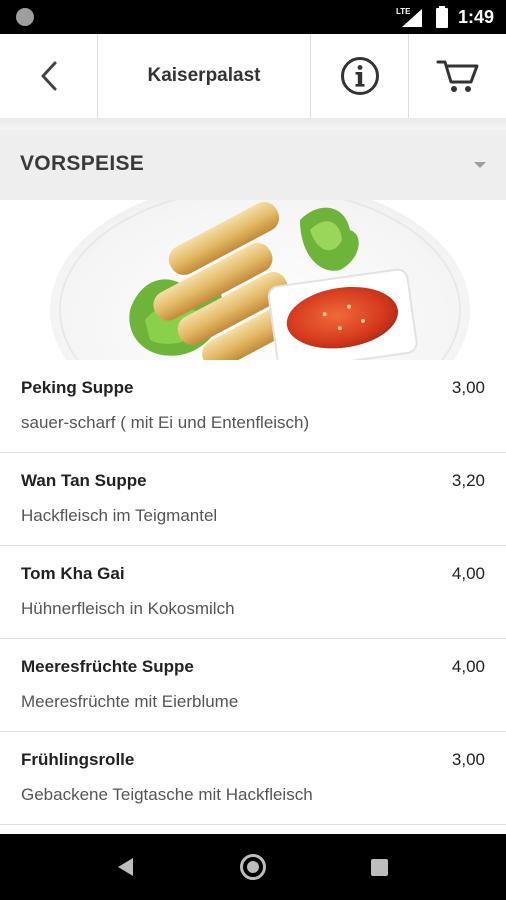 The height and width of the screenshot is (900, 506). I want to click on system-nav-bar, so click(253, 867).